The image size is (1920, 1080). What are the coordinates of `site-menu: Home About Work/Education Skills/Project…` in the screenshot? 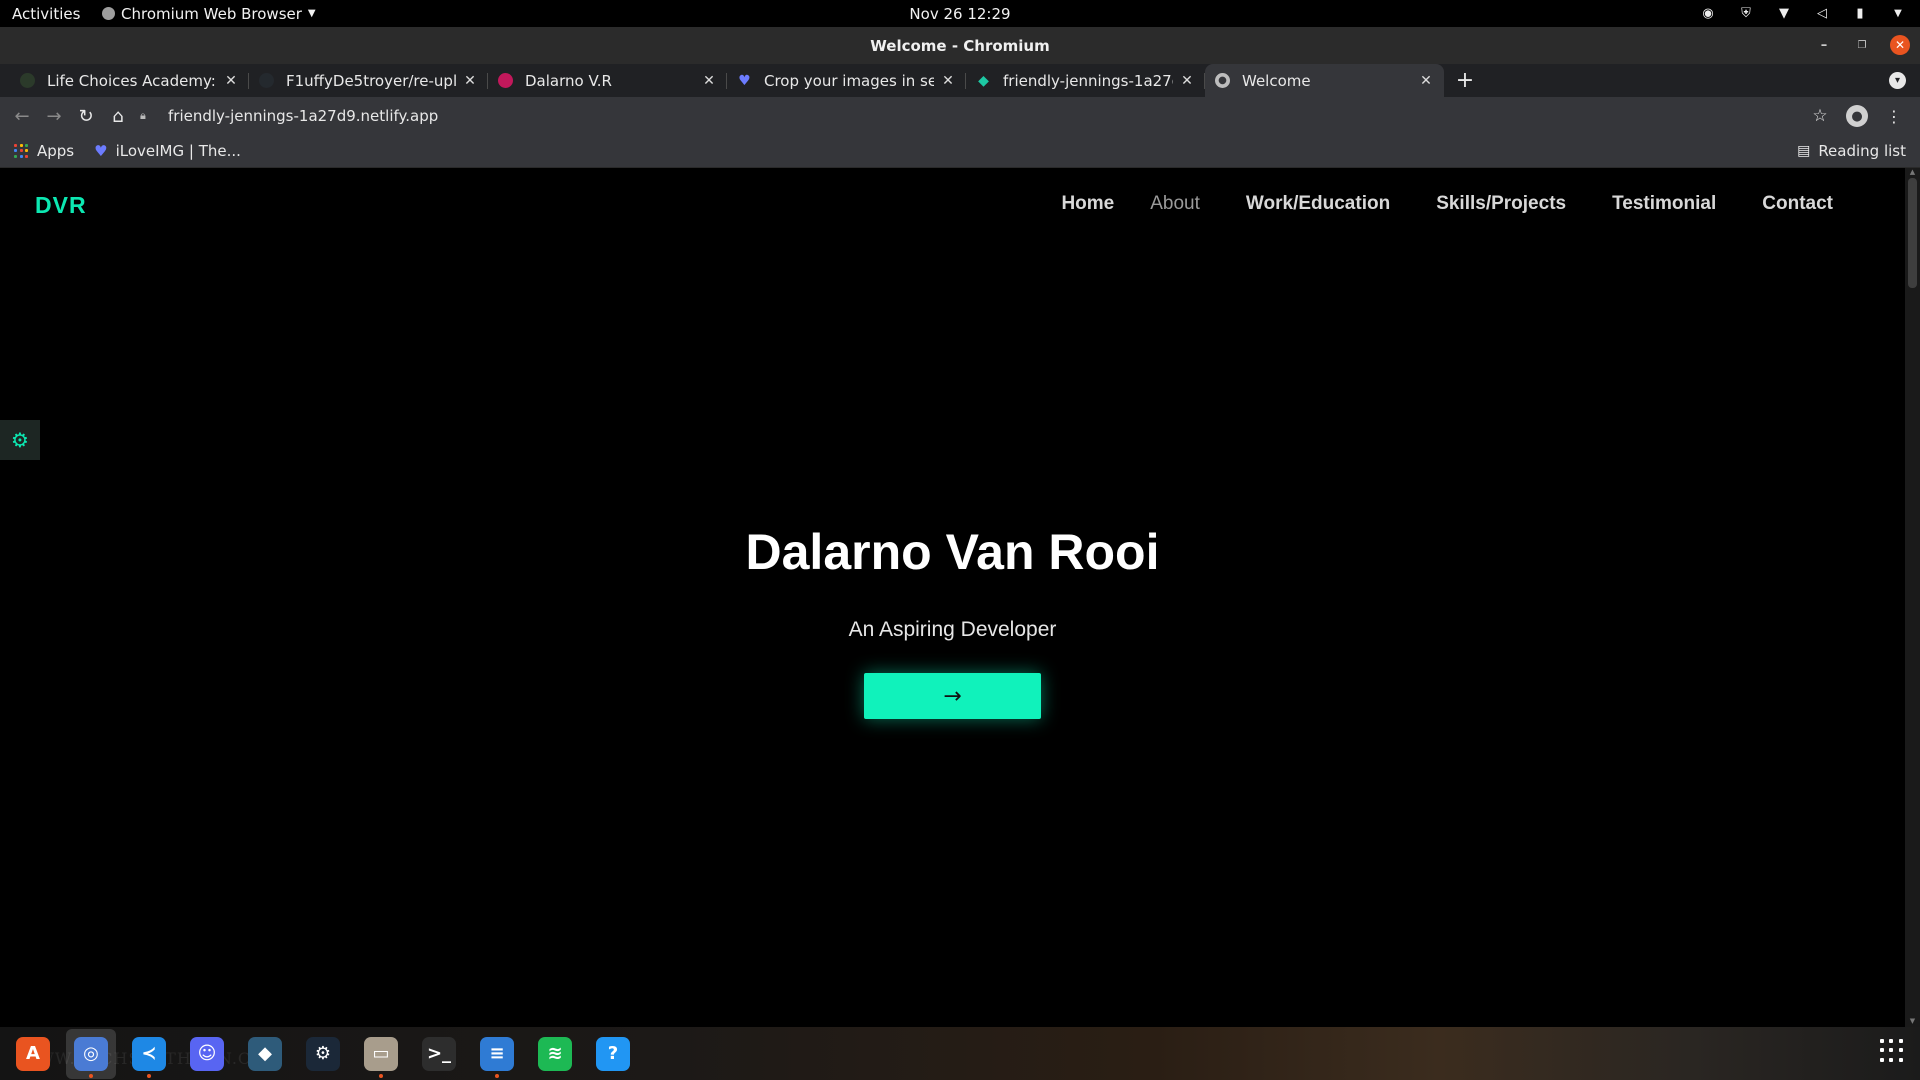 It's located at (1447, 204).